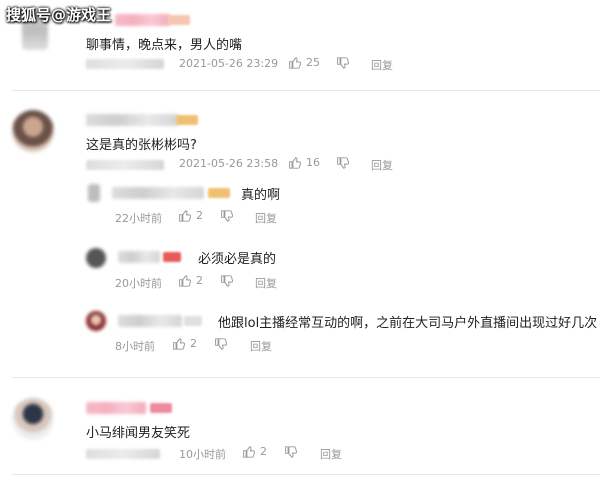 The width and height of the screenshot is (600, 484). What do you see at coordinates (261, 195) in the screenshot?
I see `reply-text: 真的啊` at bounding box center [261, 195].